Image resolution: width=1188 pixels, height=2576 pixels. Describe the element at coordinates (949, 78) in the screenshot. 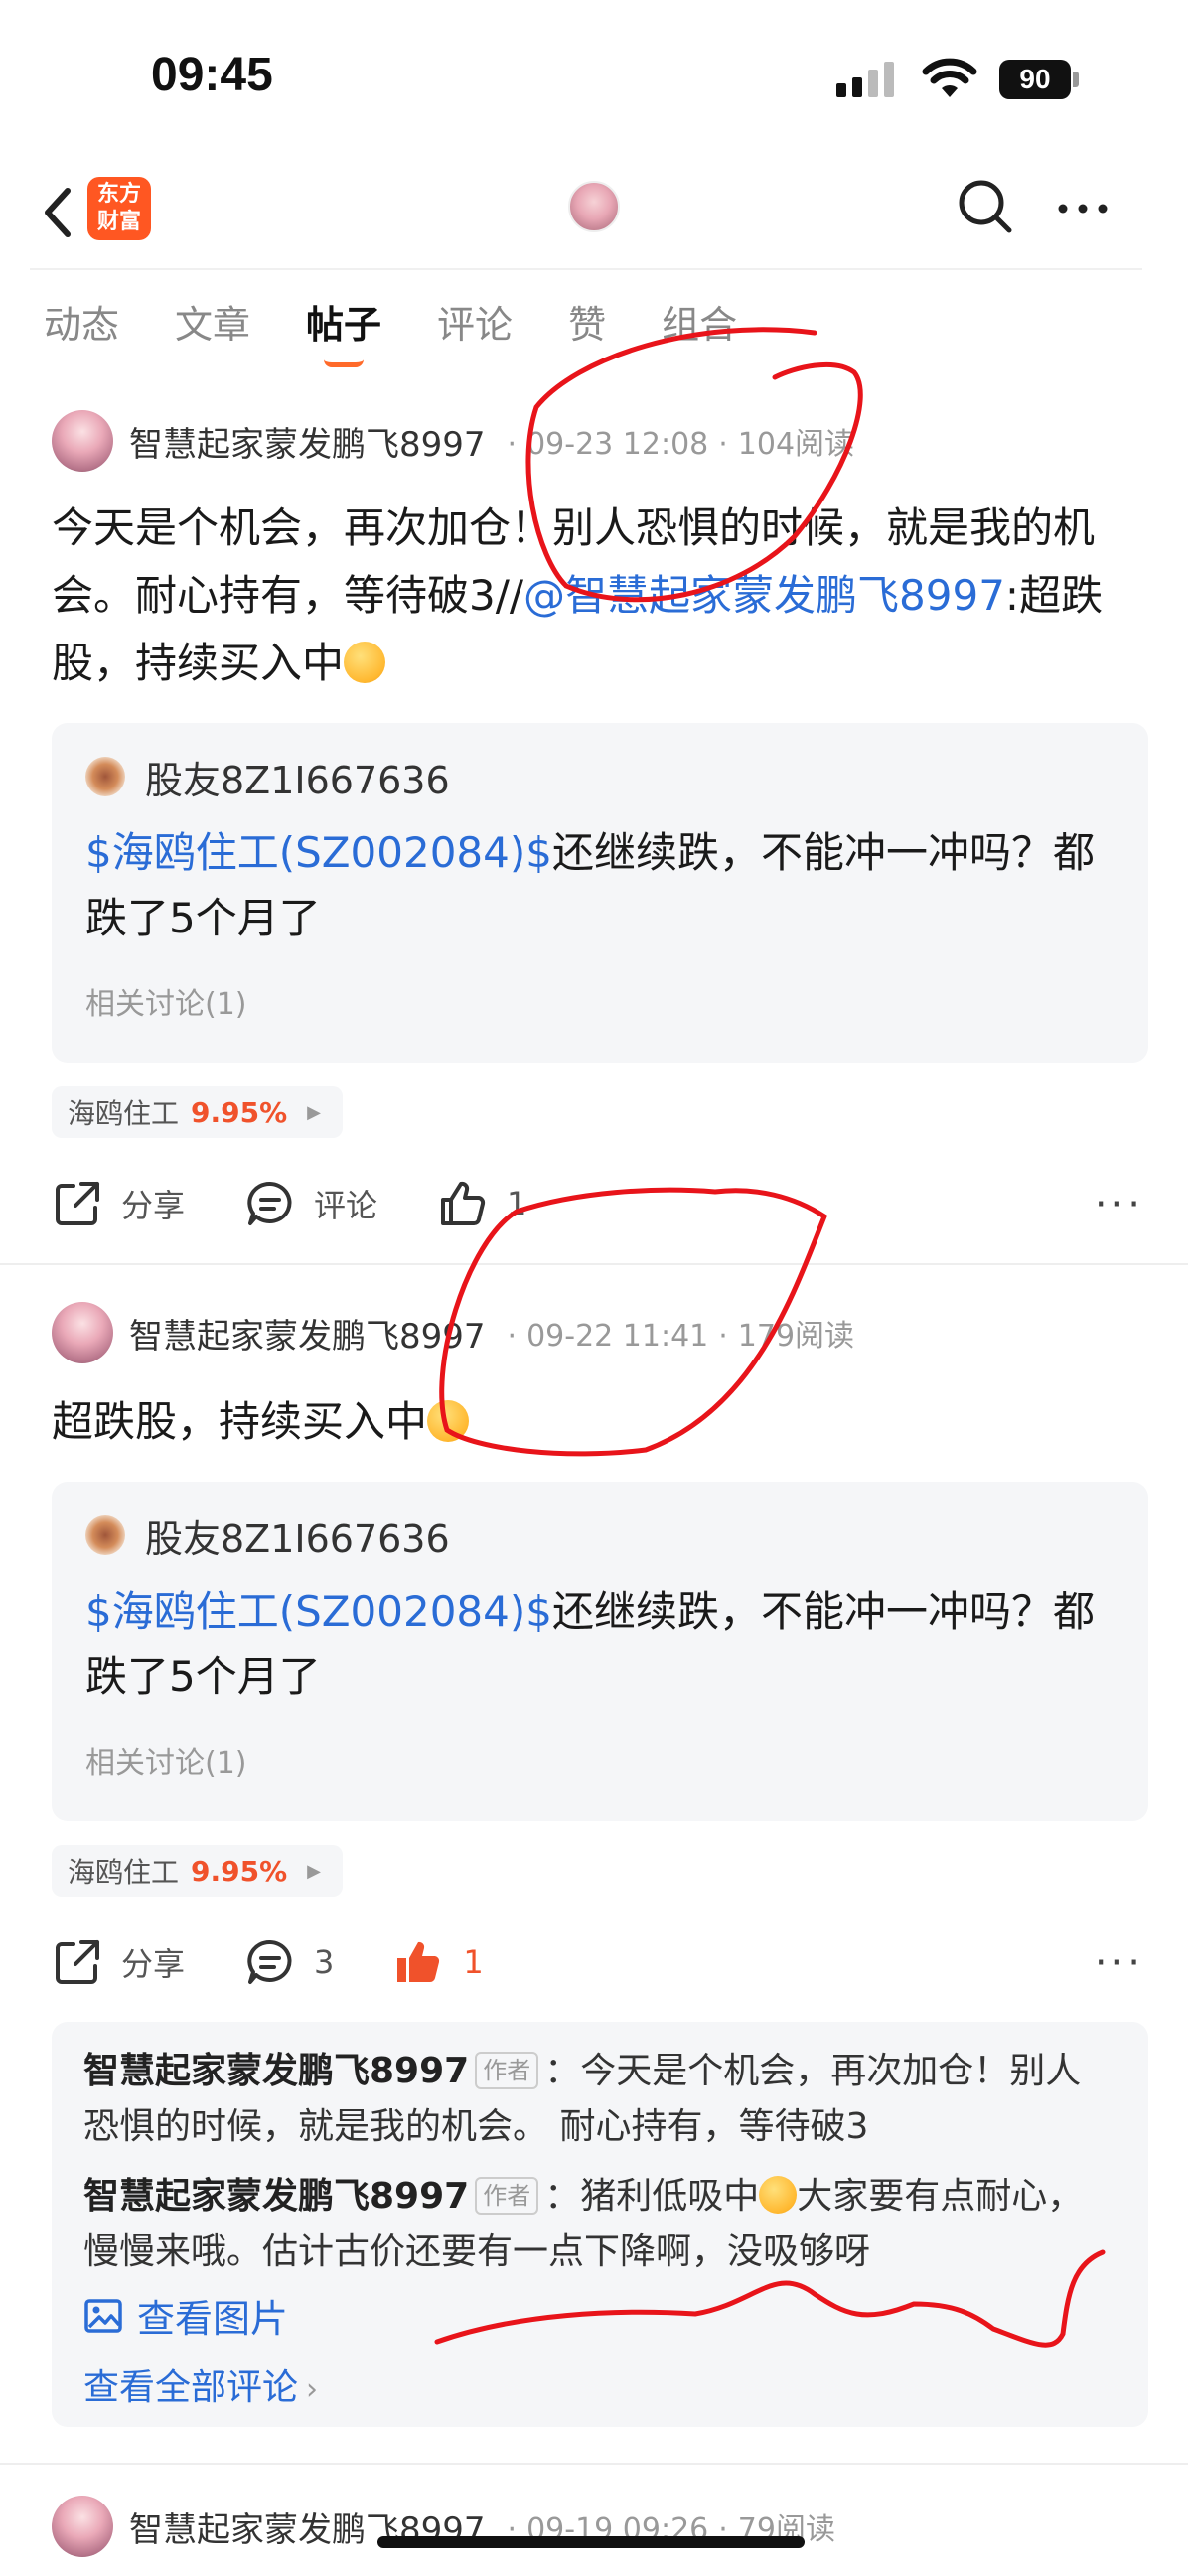

I see `wifi-icon` at that location.